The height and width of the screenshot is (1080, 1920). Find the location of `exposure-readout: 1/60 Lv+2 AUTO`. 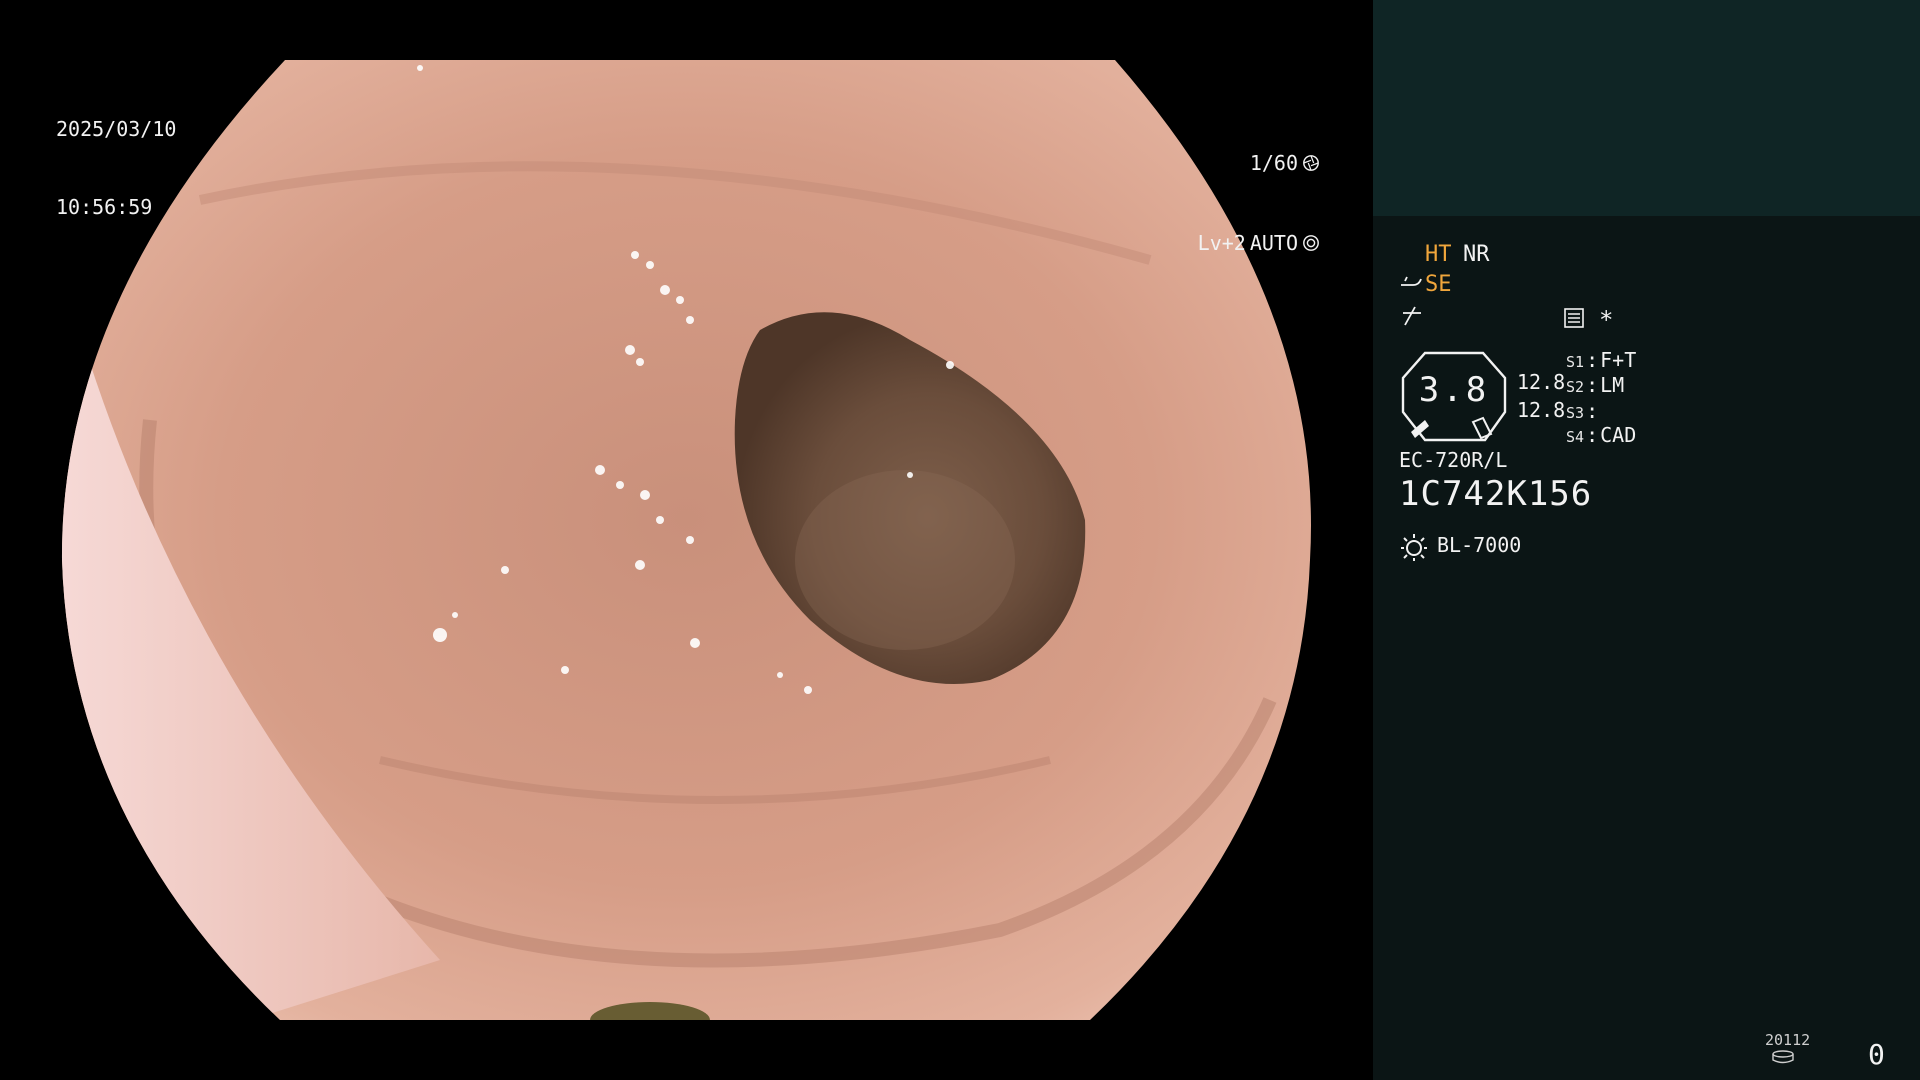

exposure-readout: 1/60 Lv+2 AUTO is located at coordinates (1235, 203).